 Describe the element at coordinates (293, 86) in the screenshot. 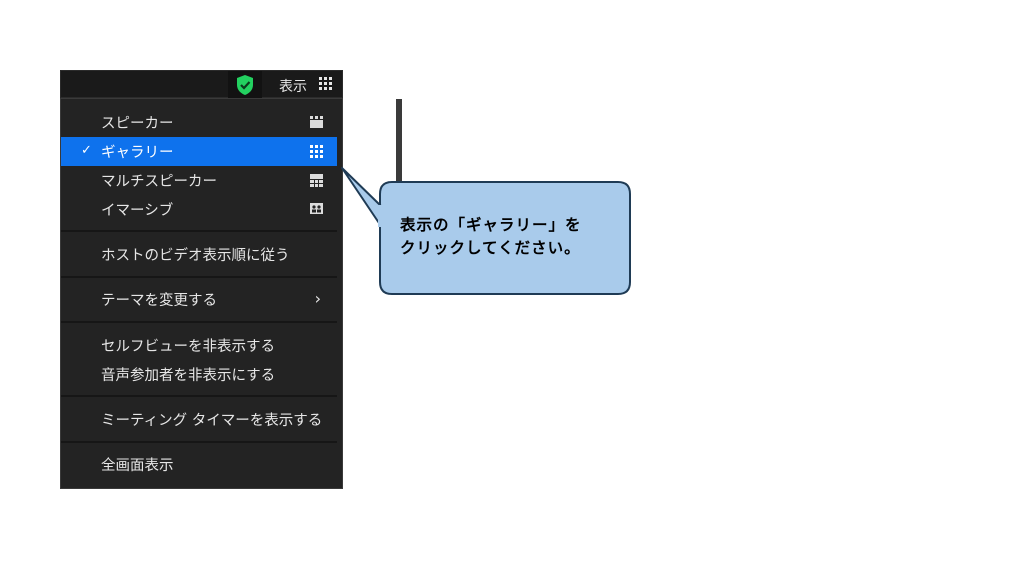

I see `view-menu-label: 表示` at that location.